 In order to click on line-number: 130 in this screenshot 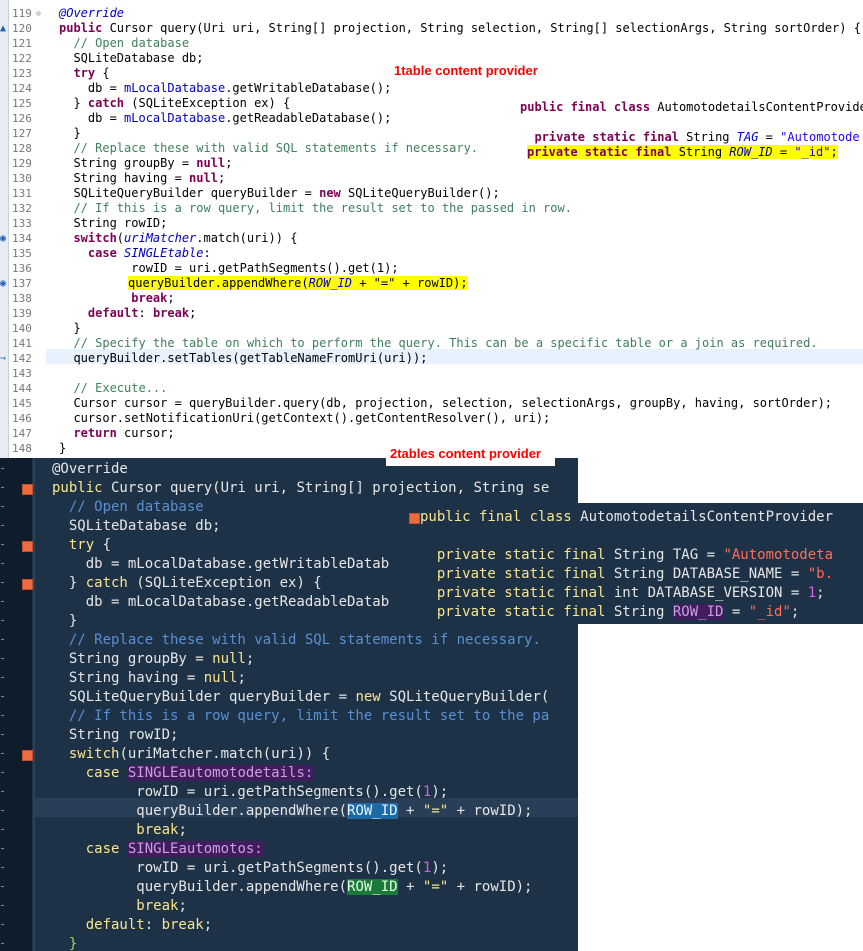, I will do `click(22, 178)`.